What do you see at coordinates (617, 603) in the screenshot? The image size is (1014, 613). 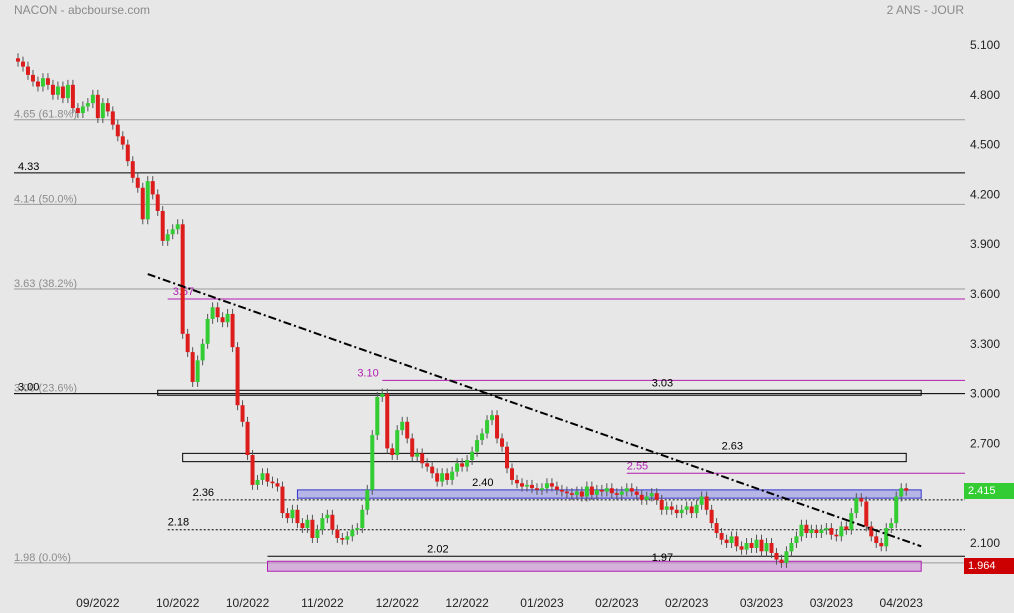 I see `x-tick-label: 02/2023` at bounding box center [617, 603].